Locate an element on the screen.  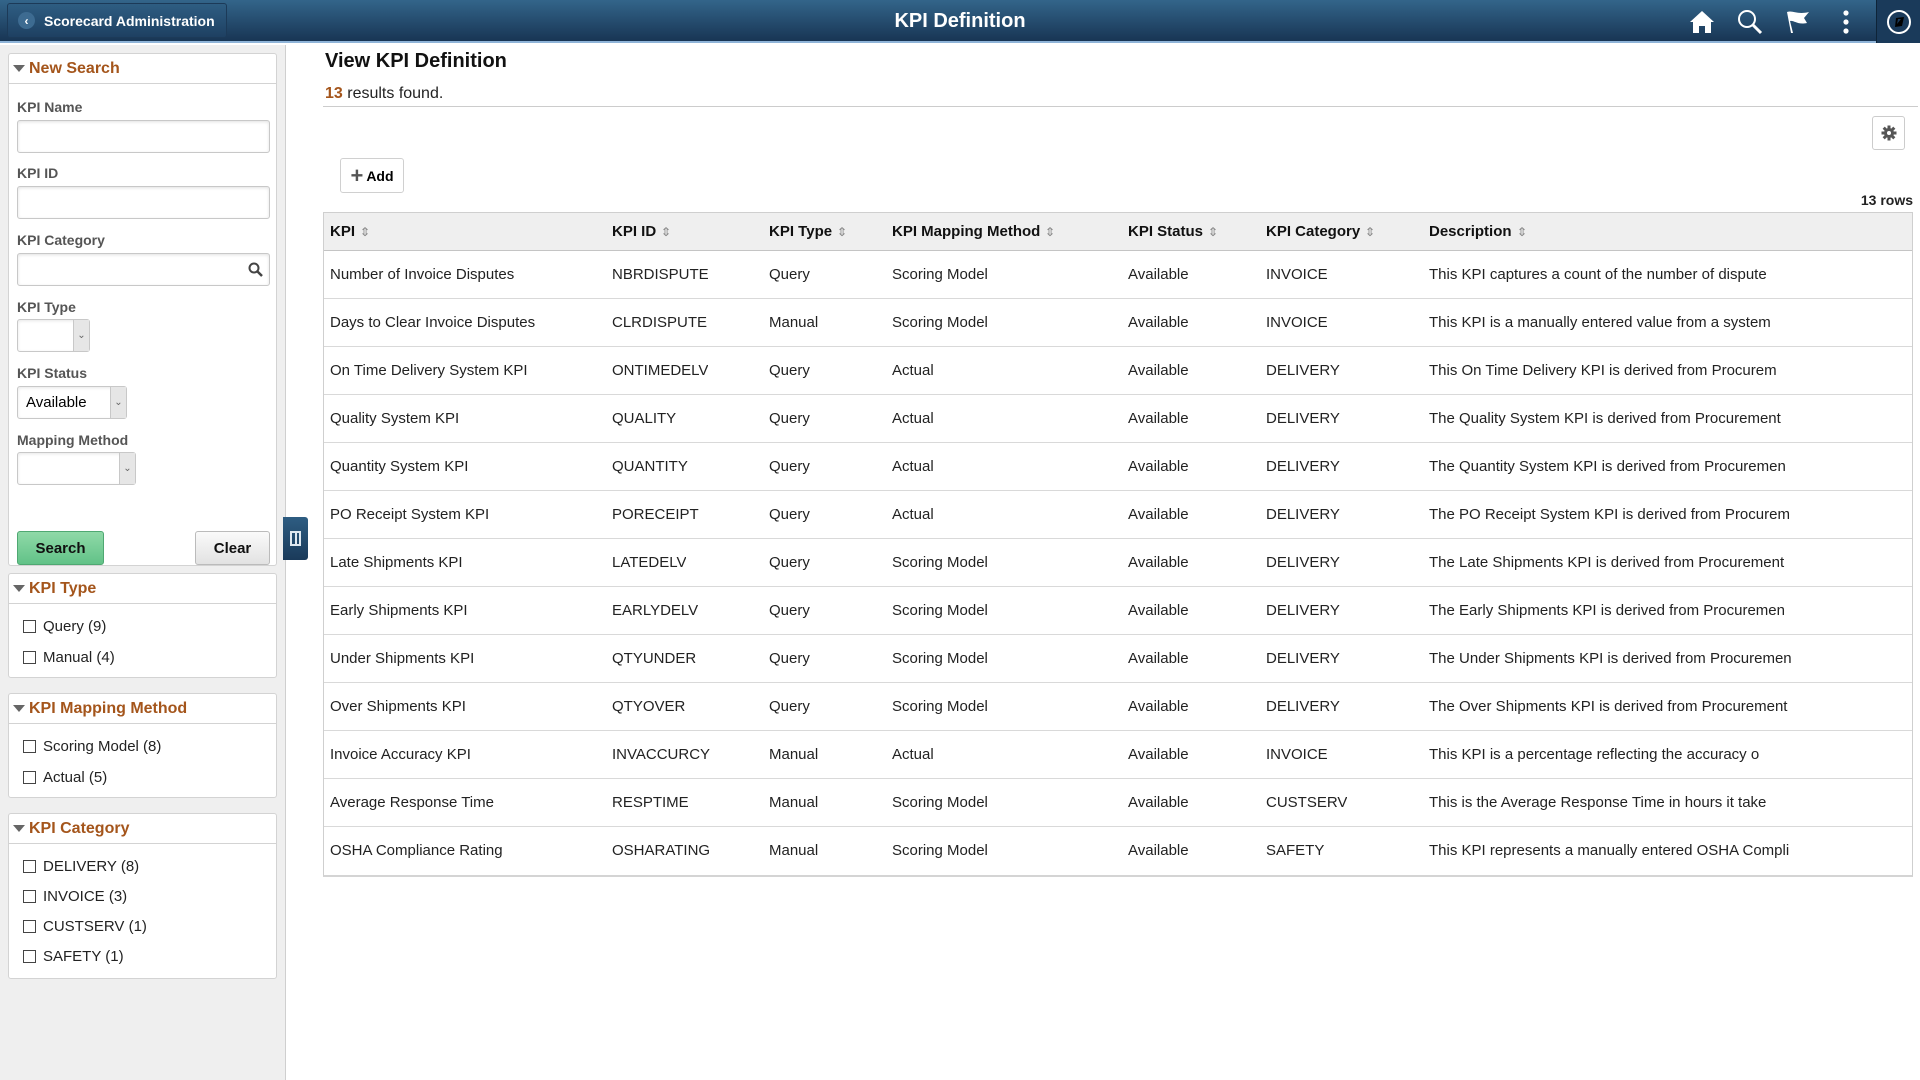
cell-kpi-id: QUANTITY is located at coordinates (650, 466).